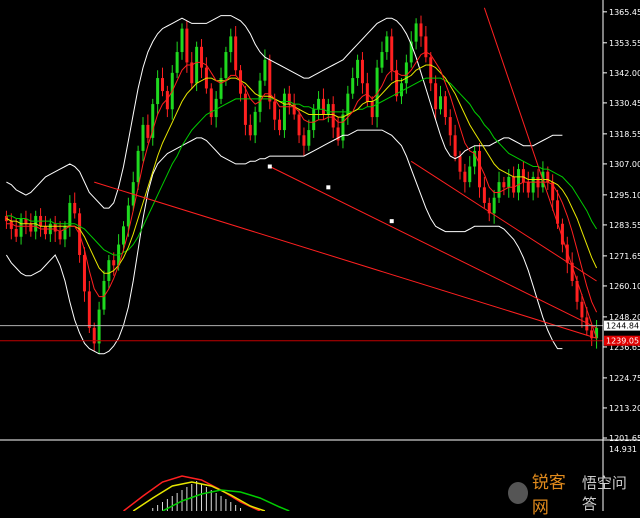 The image size is (640, 518). Describe the element at coordinates (624, 256) in the screenshot. I see `price-tick-label: 1271.65` at that location.